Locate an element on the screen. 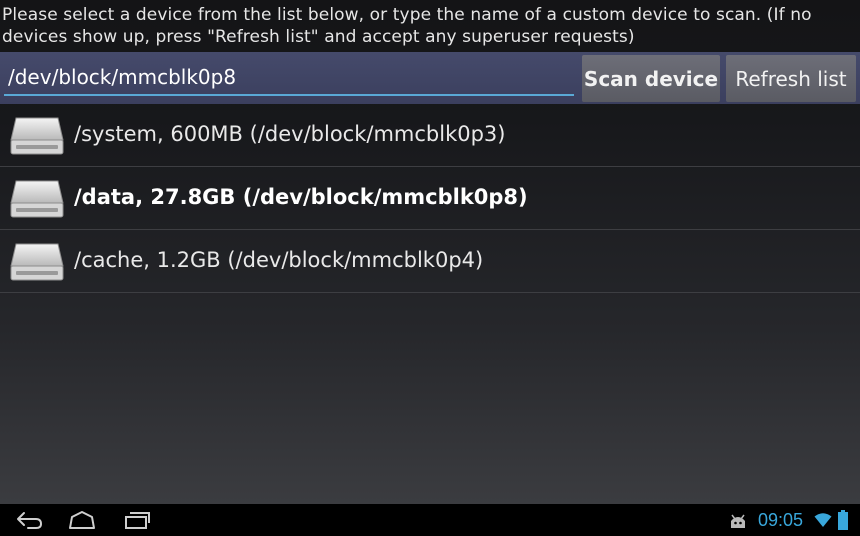 The height and width of the screenshot is (536, 860). home-icon is located at coordinates (82, 520).